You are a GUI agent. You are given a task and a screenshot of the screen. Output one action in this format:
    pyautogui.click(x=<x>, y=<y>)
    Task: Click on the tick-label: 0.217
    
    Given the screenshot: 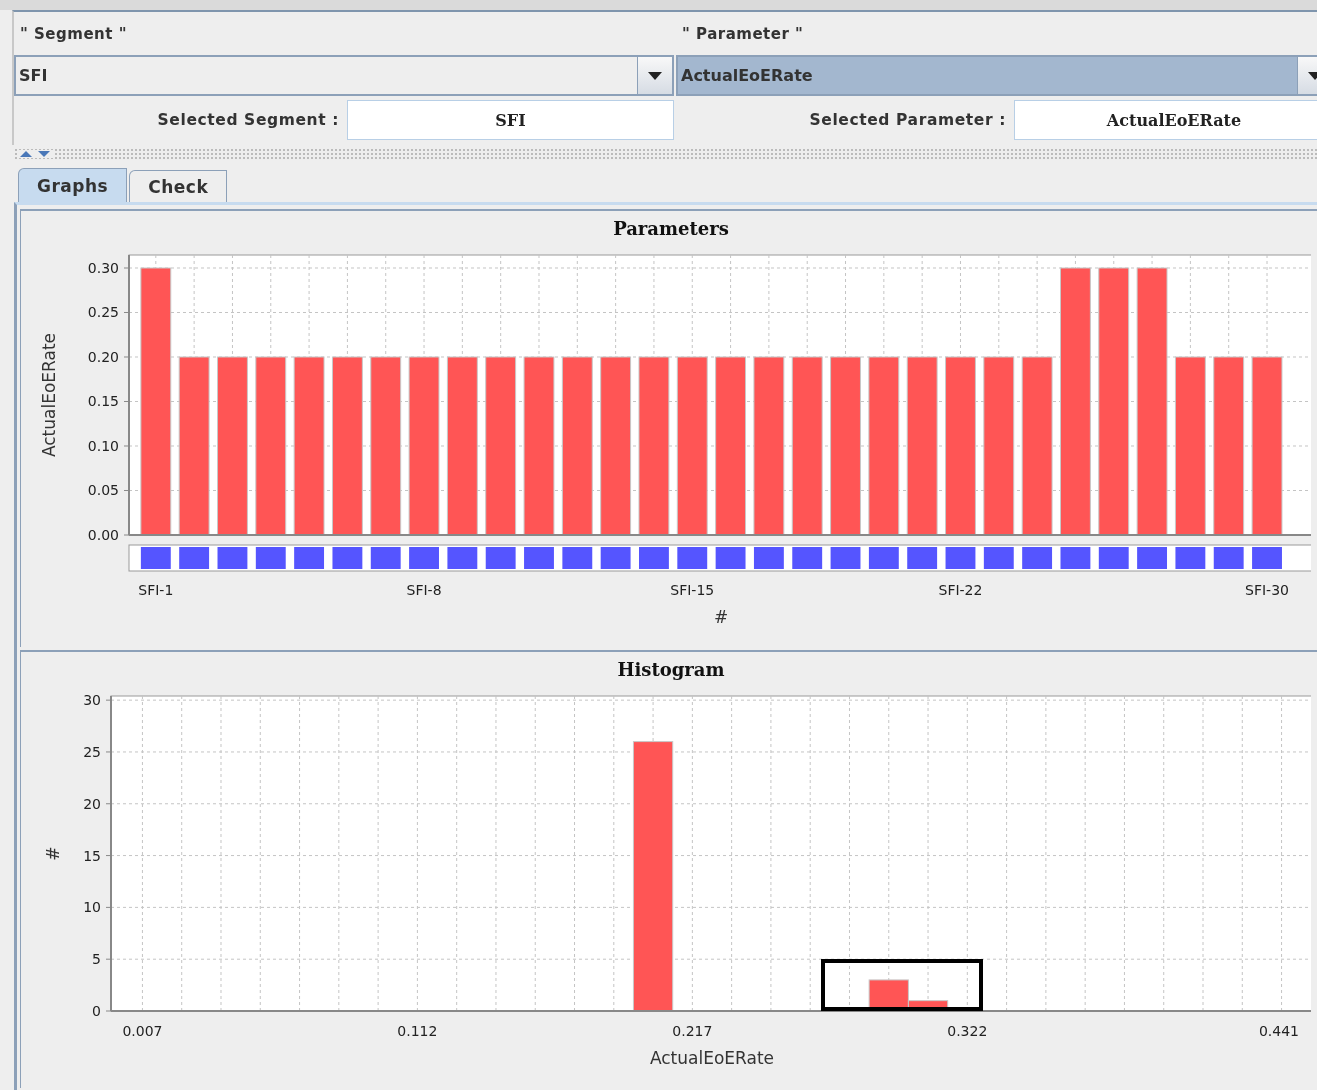 What is the action you would take?
    pyautogui.click(x=692, y=1031)
    